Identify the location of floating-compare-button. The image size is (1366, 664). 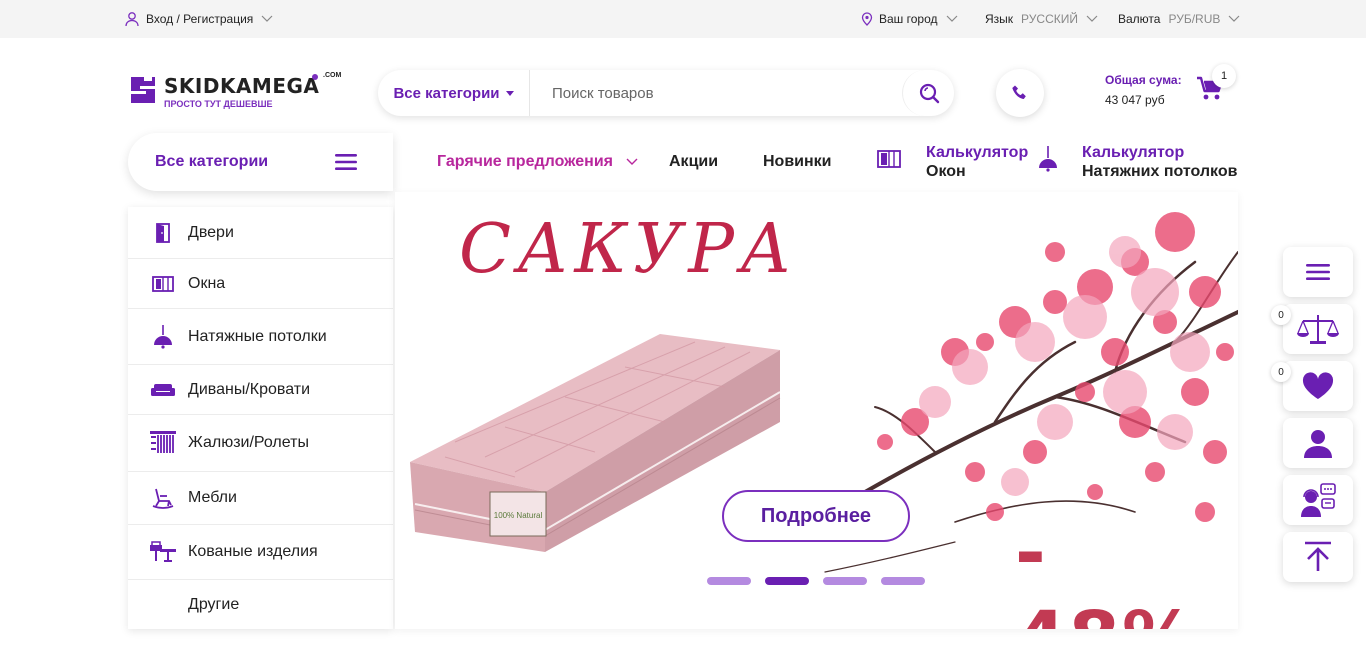
(1318, 329).